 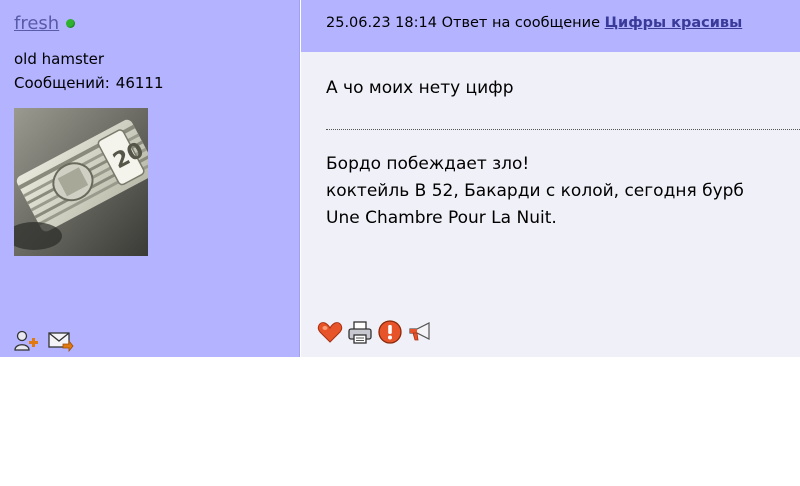 I want to click on money-roll-avatar-image: 20, so click(x=81, y=182).